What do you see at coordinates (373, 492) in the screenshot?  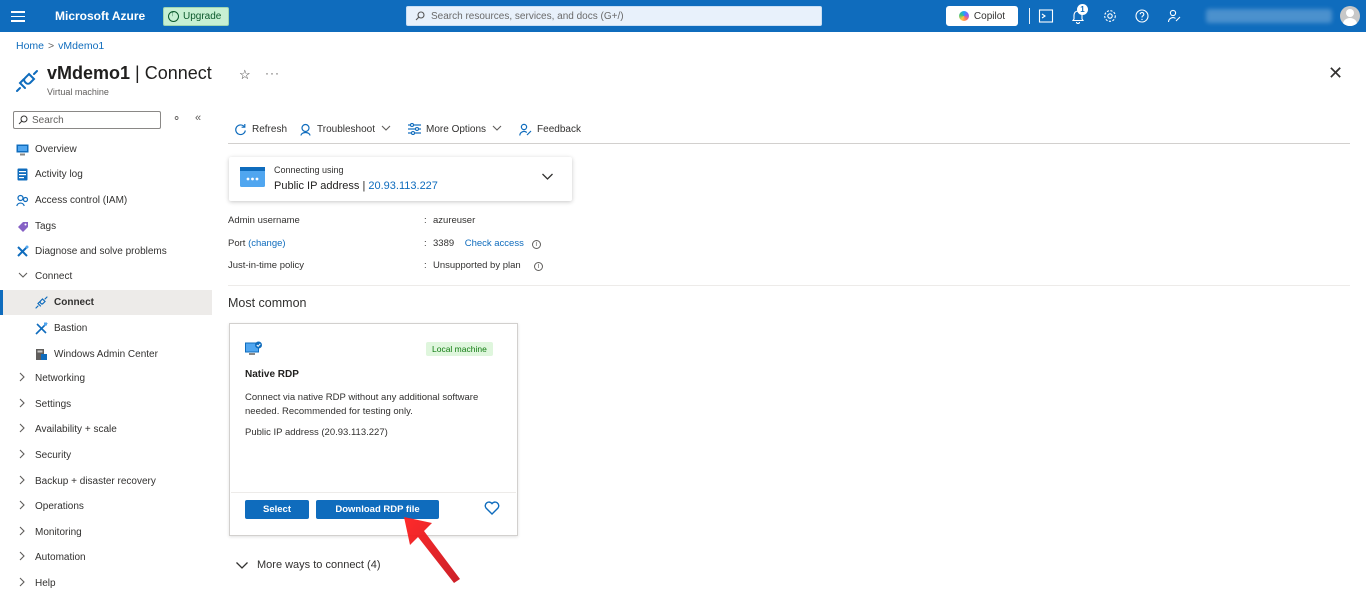 I see `card-divider` at bounding box center [373, 492].